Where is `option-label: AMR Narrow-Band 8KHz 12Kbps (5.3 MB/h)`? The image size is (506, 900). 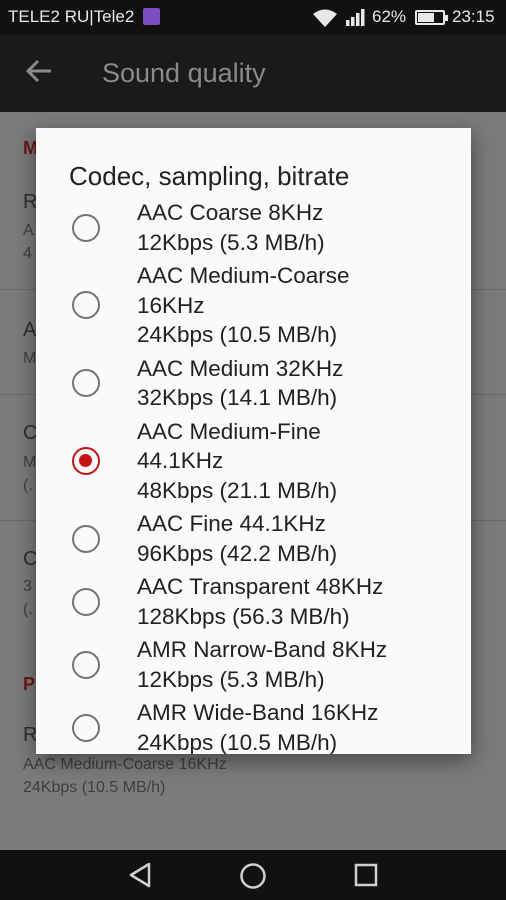
option-label: AMR Narrow-Band 8KHz 12Kbps (5.3 MB/h) is located at coordinates (262, 664).